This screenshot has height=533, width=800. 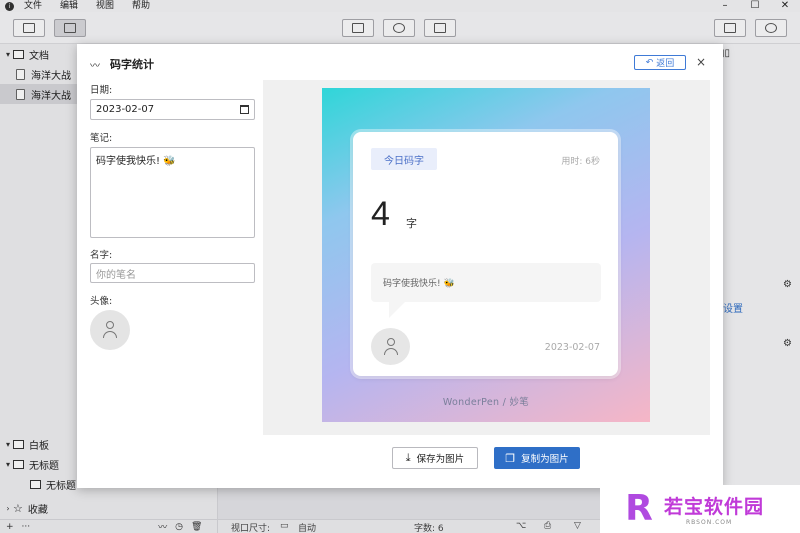 What do you see at coordinates (101, 255) in the screenshot?
I see `name-label: 名字:` at bounding box center [101, 255].